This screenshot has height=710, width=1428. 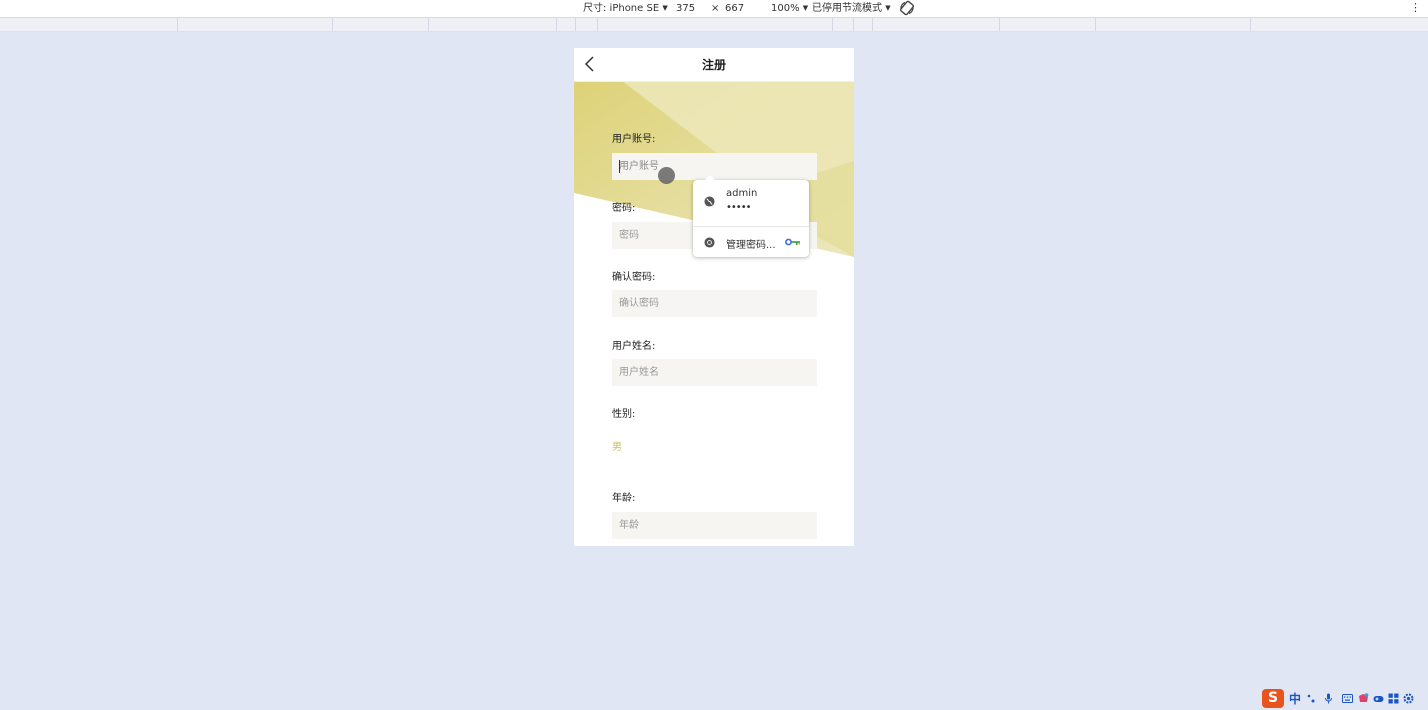 What do you see at coordinates (1415, 7) in the screenshot?
I see `more-options-icon: ⋮` at bounding box center [1415, 7].